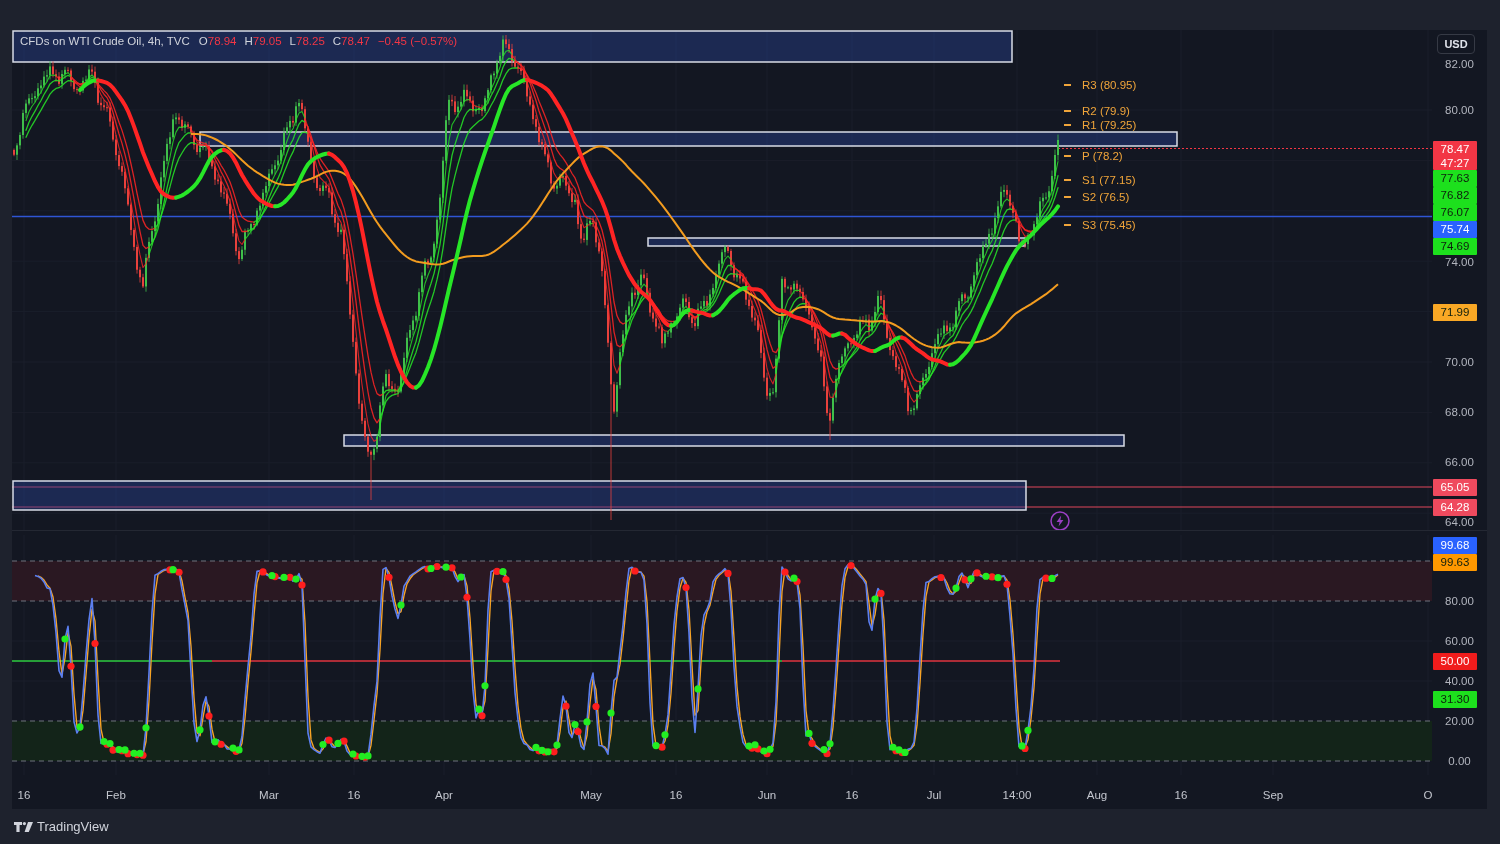 The height and width of the screenshot is (844, 1500). What do you see at coordinates (1455, 507) in the screenshot?
I see `price-tag: 64.28` at bounding box center [1455, 507].